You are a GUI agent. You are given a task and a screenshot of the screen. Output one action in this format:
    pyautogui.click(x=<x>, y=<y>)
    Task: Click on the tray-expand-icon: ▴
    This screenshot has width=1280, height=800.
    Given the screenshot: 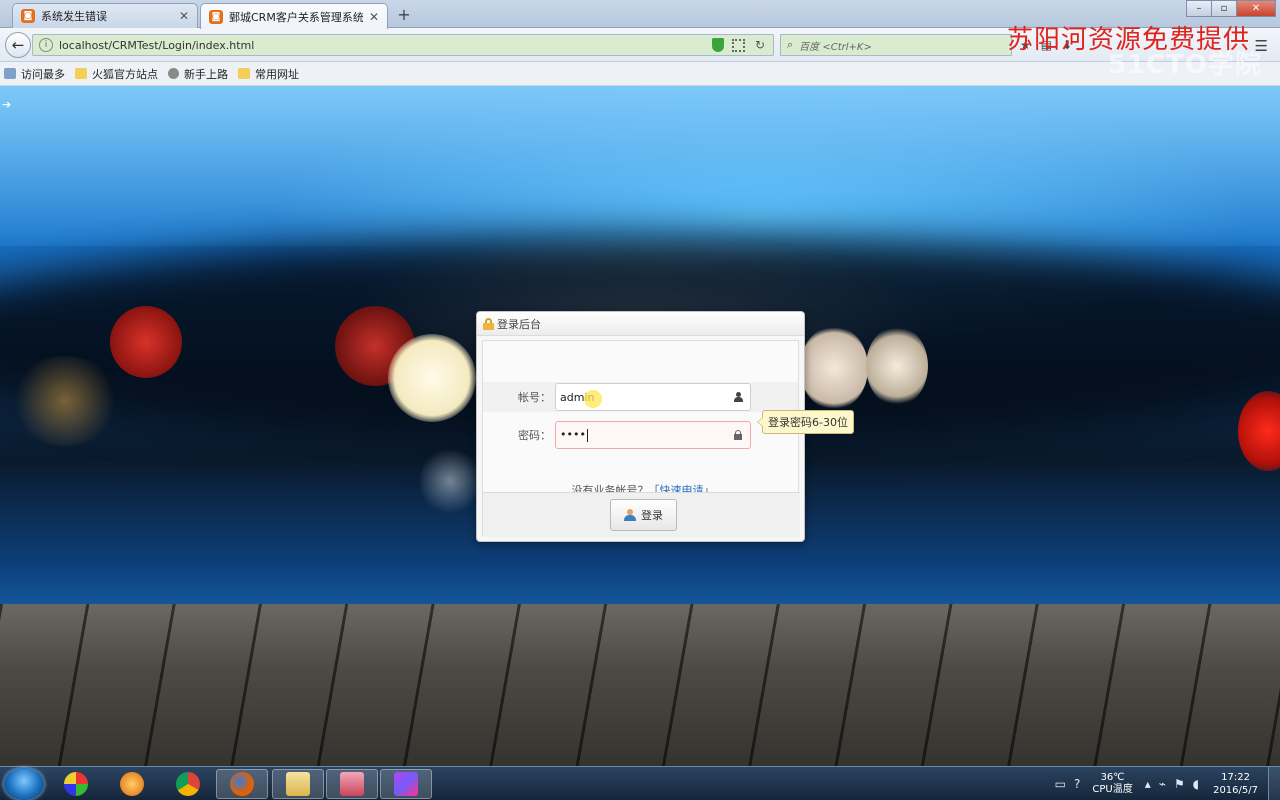 What is the action you would take?
    pyautogui.click(x=1148, y=784)
    